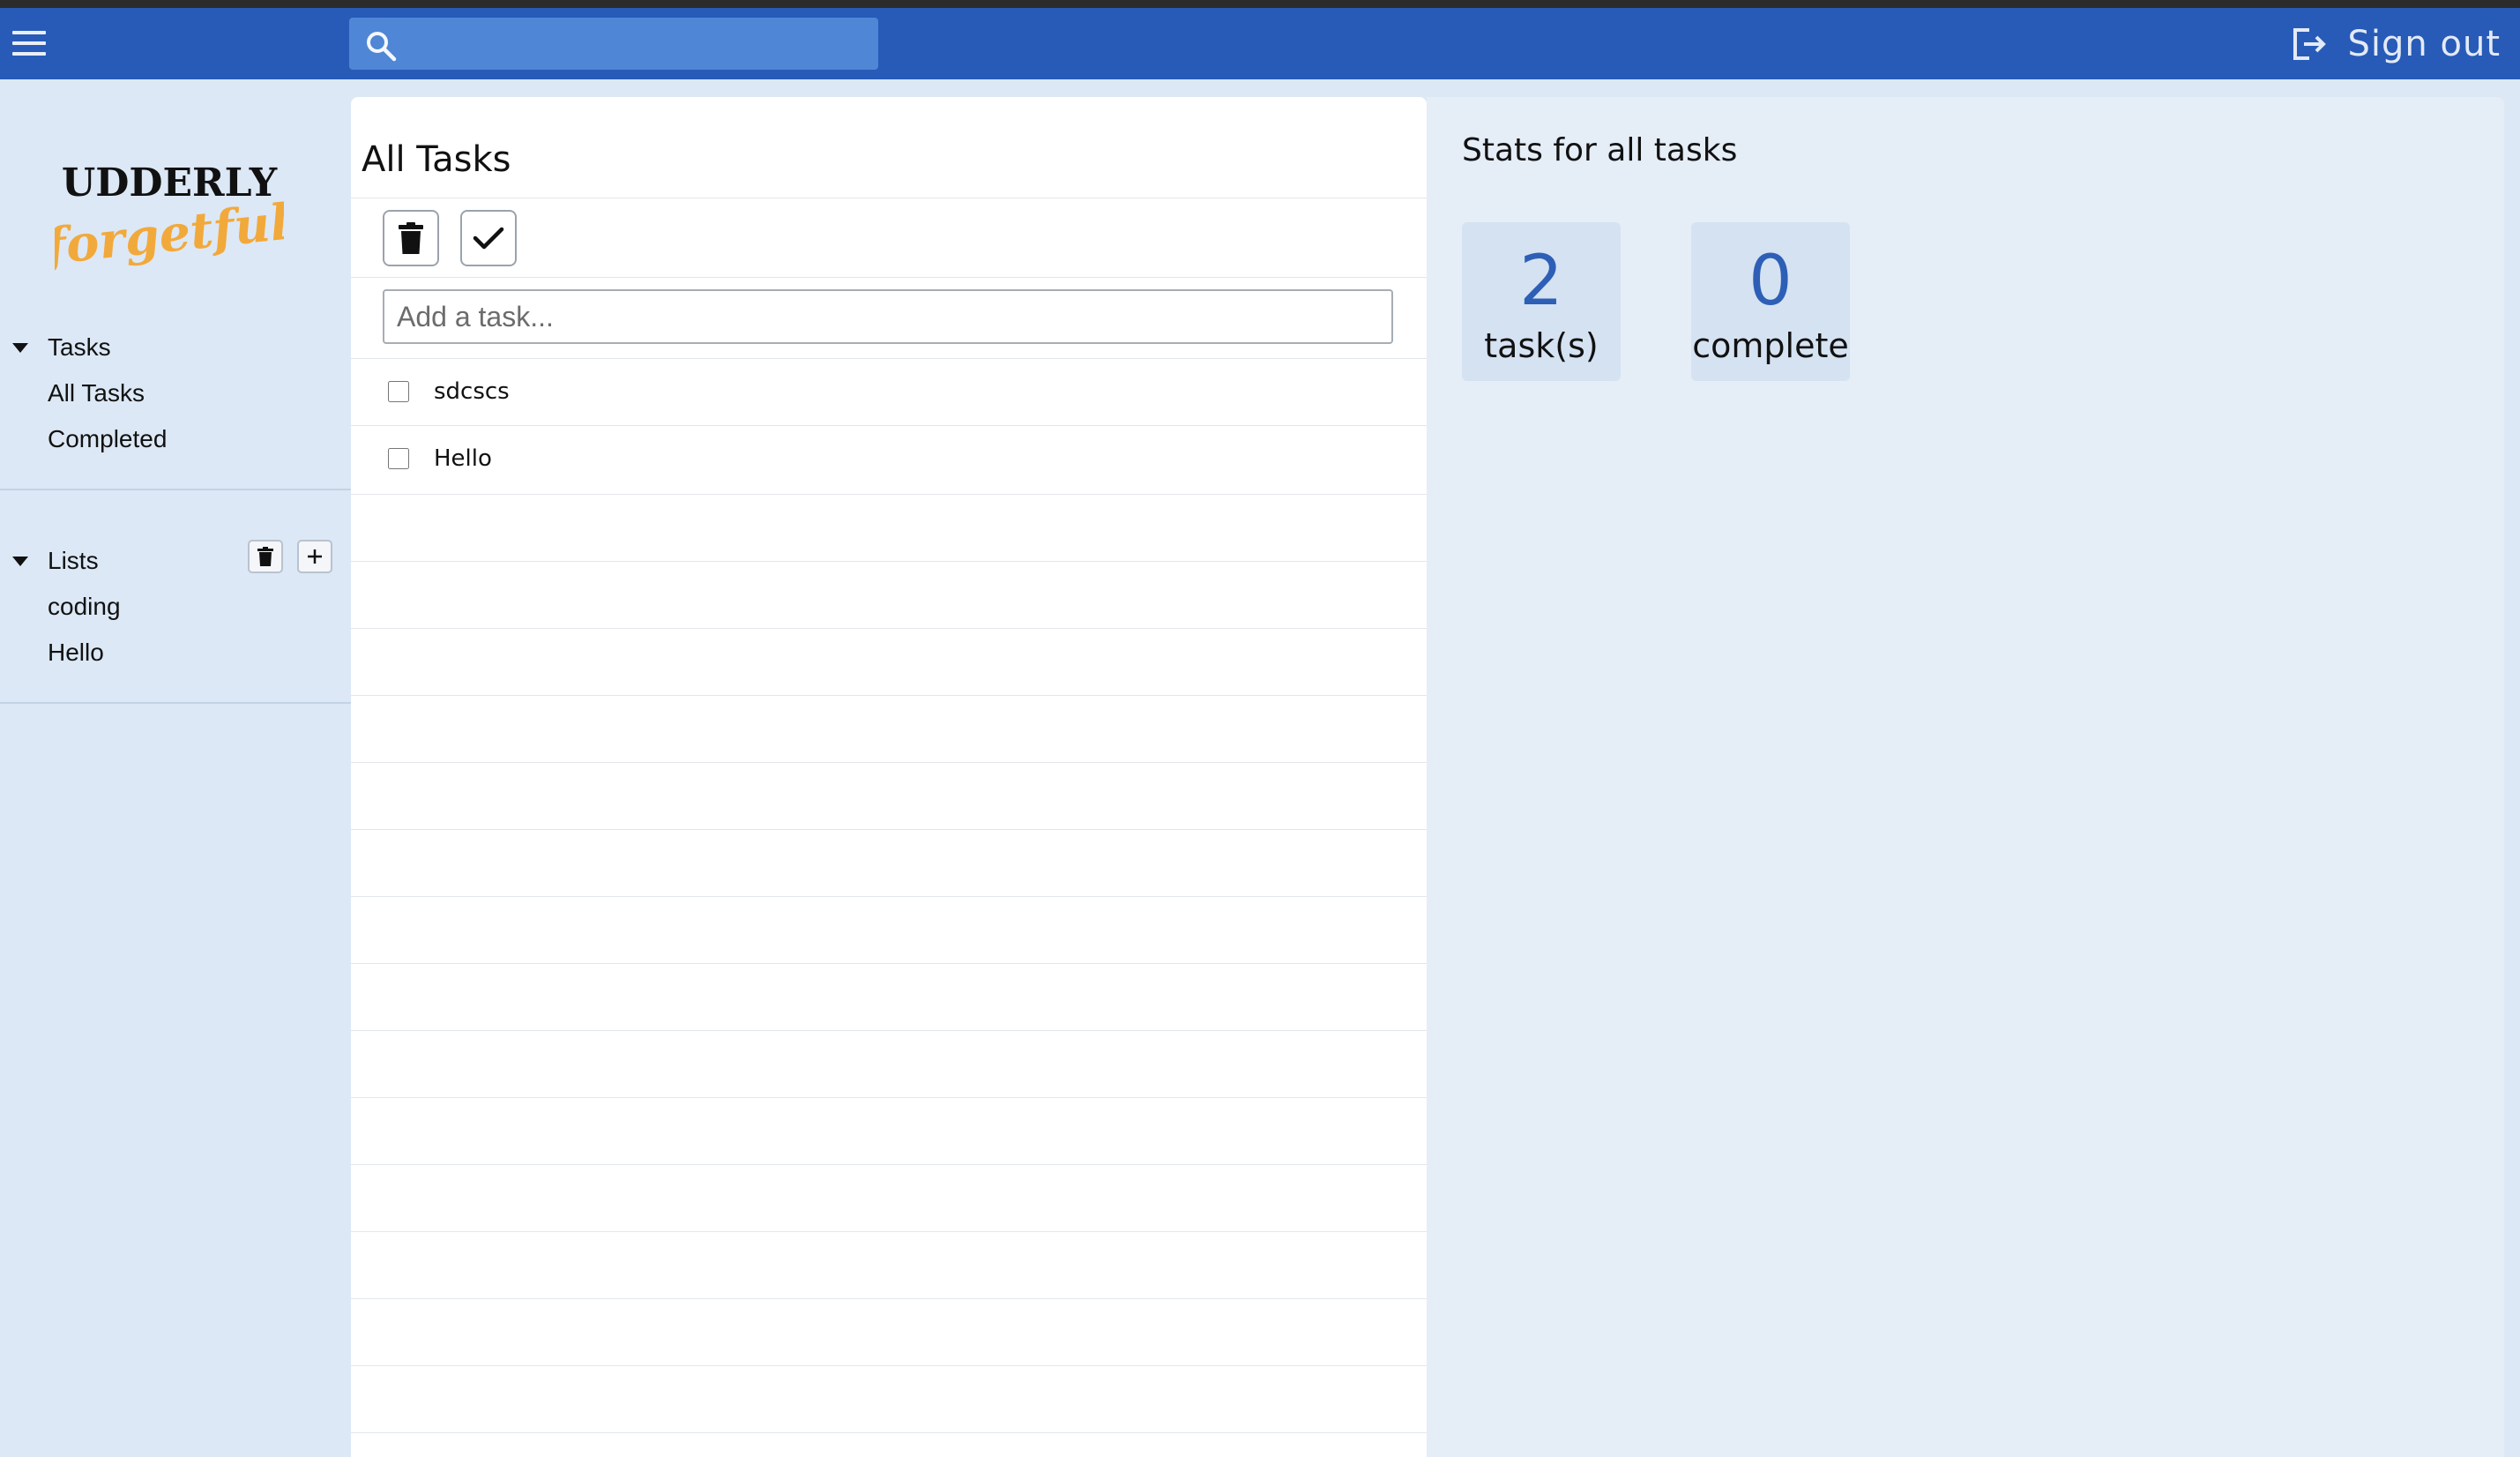  I want to click on sidebar-item-list-hello: Hello, so click(76, 653).